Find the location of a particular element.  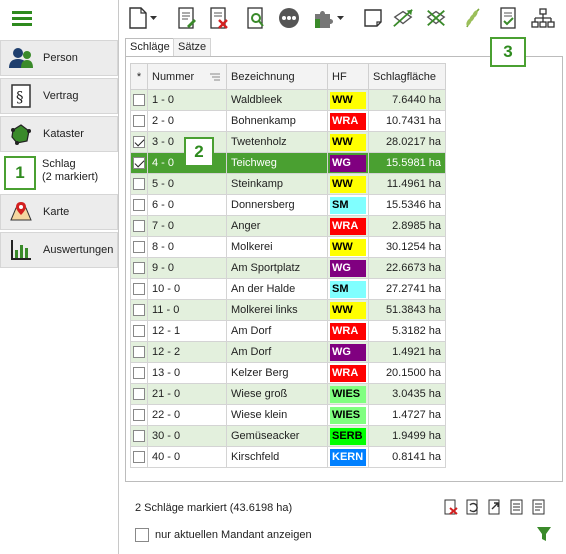

split-field-icon is located at coordinates (436, 18).